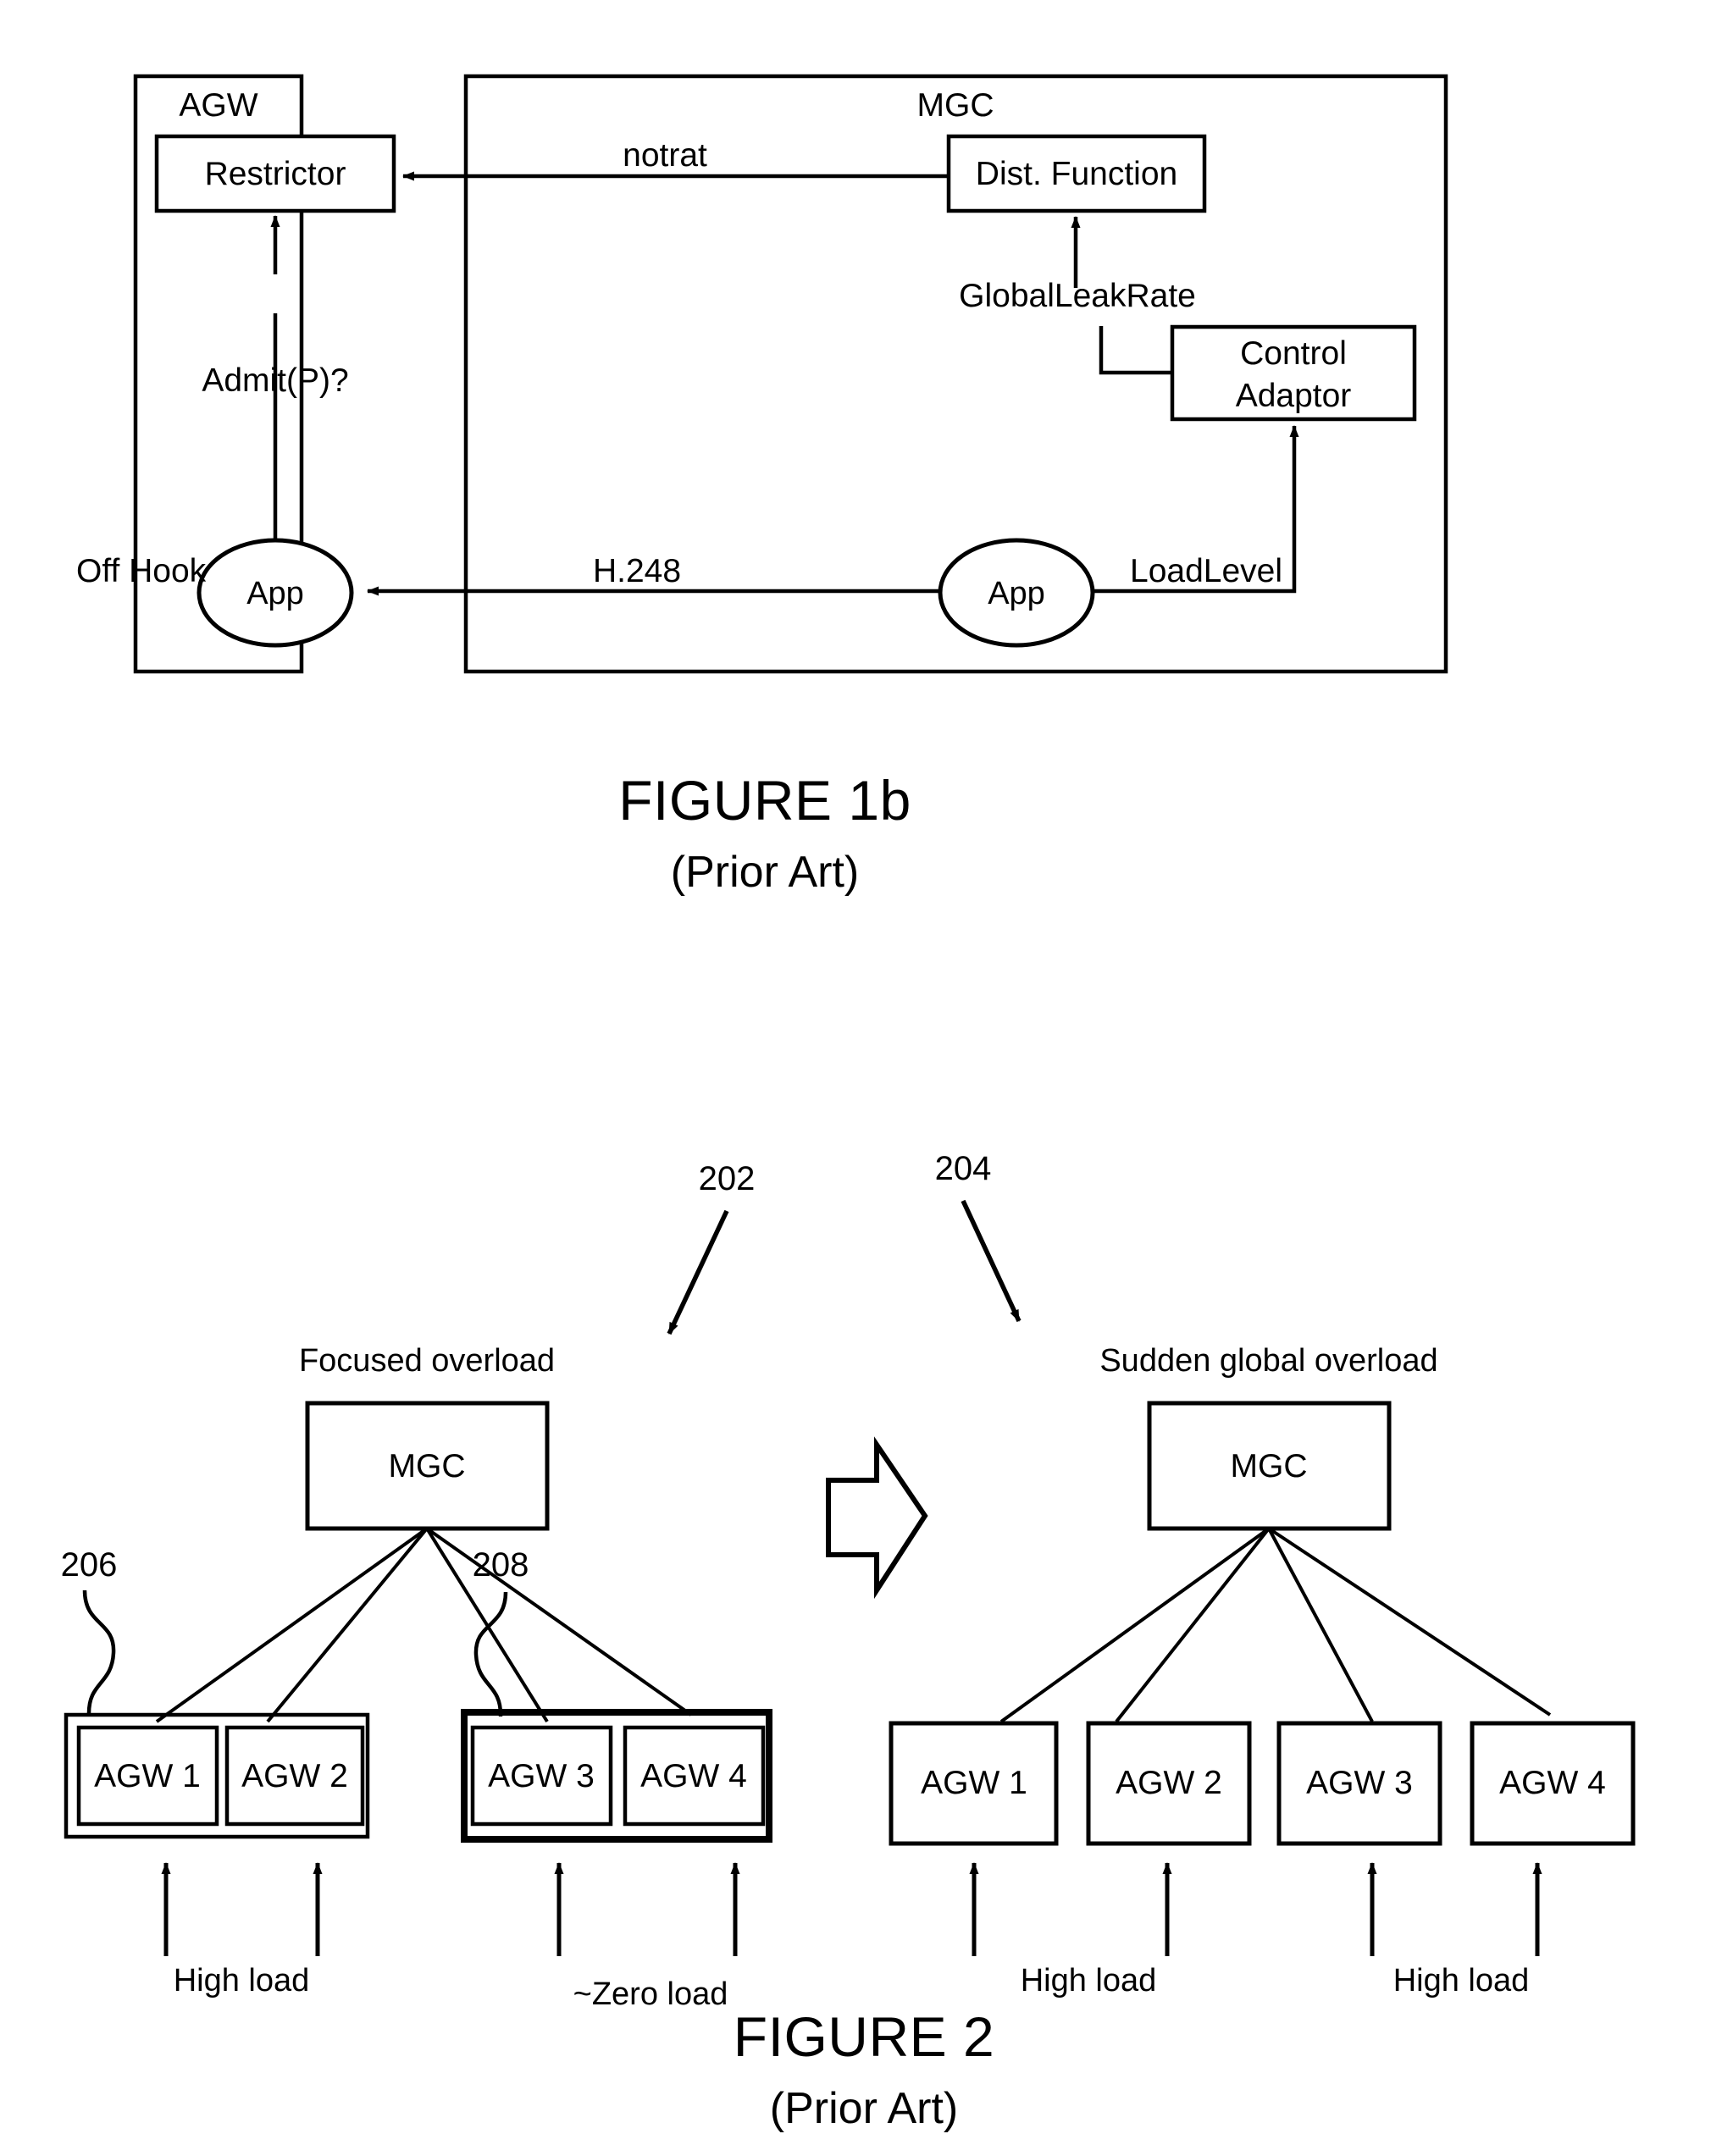  What do you see at coordinates (500, 1565) in the screenshot?
I see `ref-208-label: 208` at bounding box center [500, 1565].